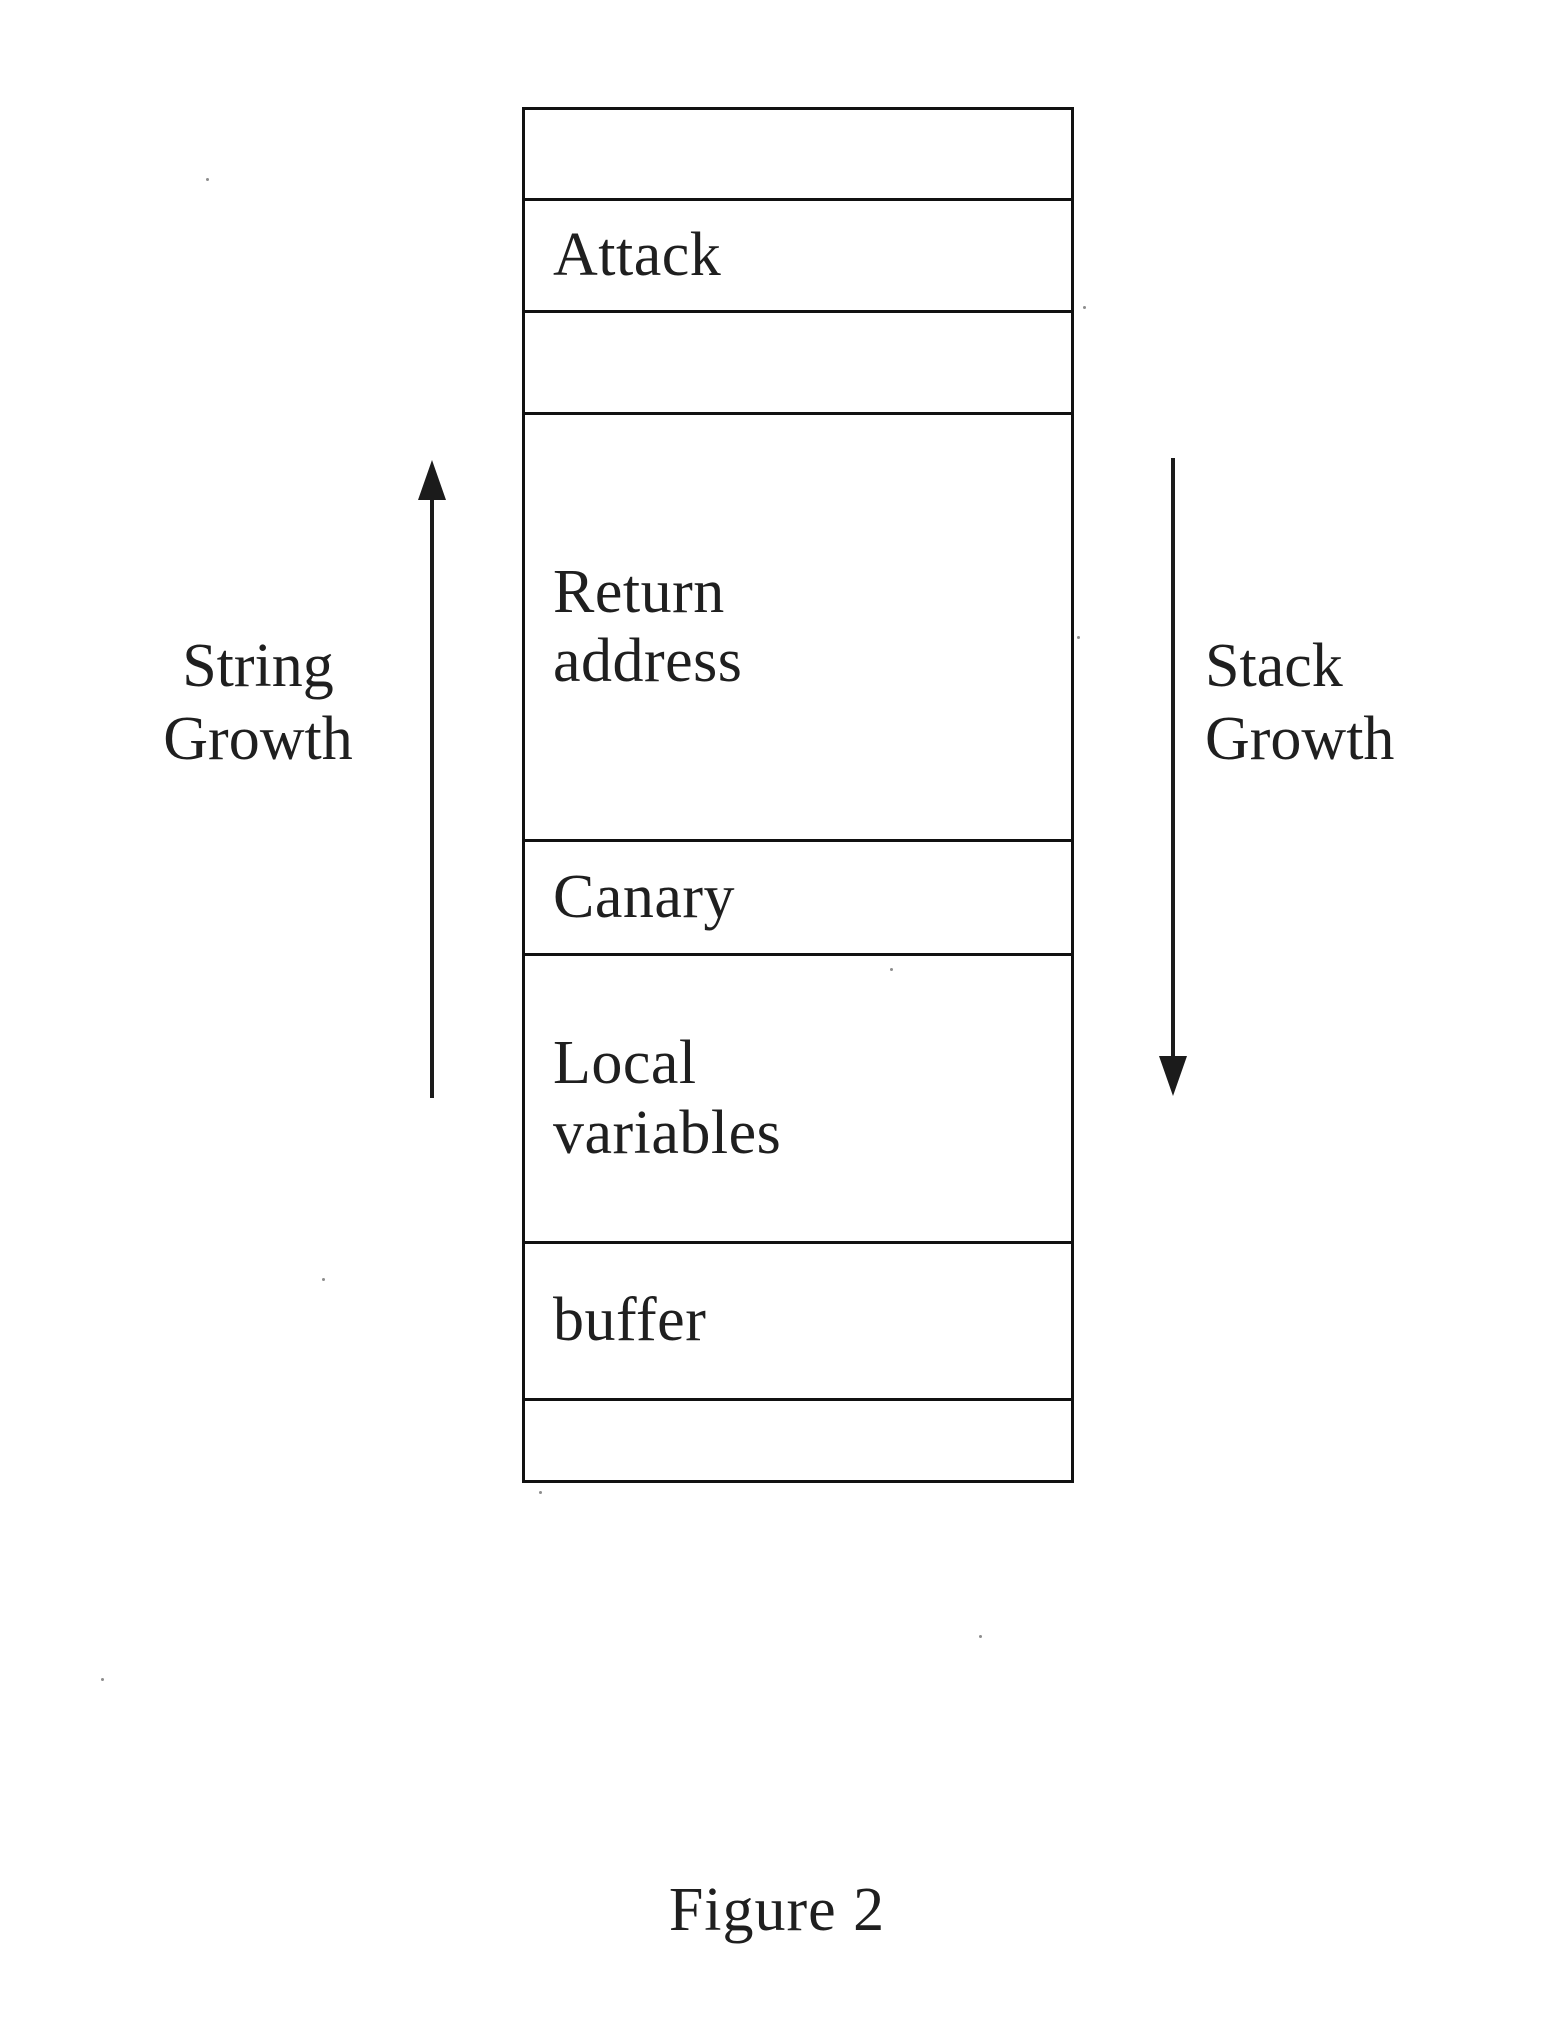 The height and width of the screenshot is (2044, 1554). Describe the element at coordinates (798, 628) in the screenshot. I see `stack-cell-return-address: Return address` at that location.